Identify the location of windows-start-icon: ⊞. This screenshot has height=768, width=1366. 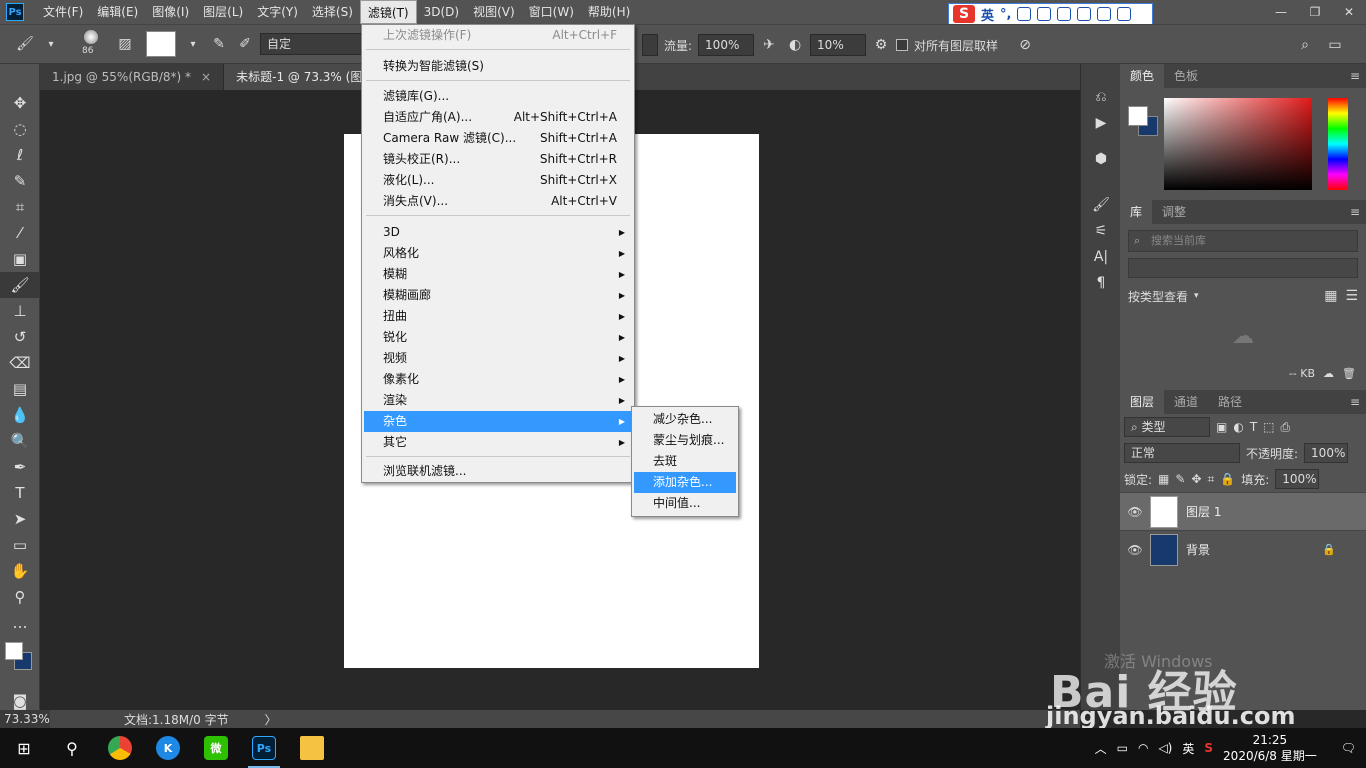
(24, 748).